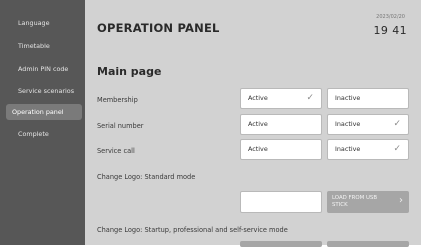 This screenshot has width=421, height=247. What do you see at coordinates (120, 126) in the screenshot?
I see `serial-number-label: Serial number` at bounding box center [120, 126].